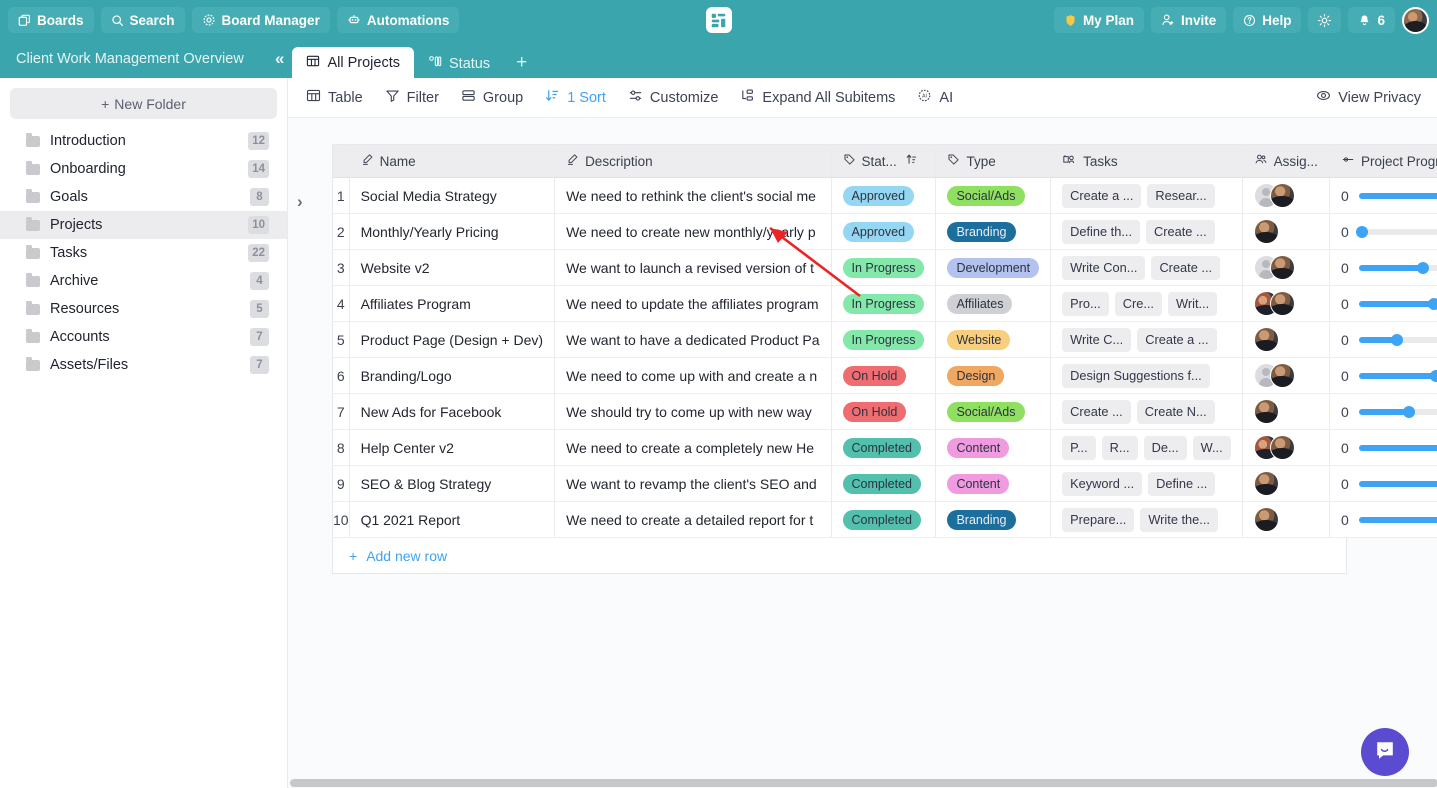  I want to click on row-name-cell: Monthly/Yearly Pricing, so click(452, 231).